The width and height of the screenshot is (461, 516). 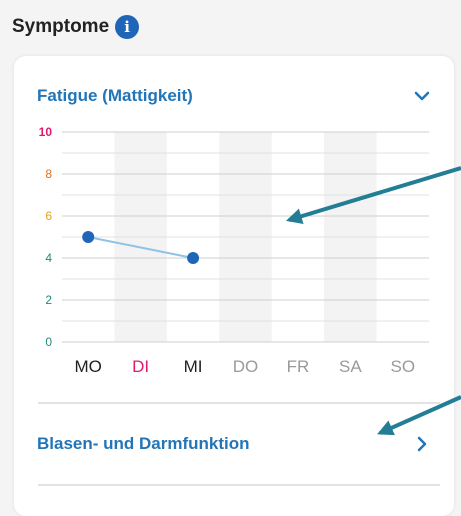 What do you see at coordinates (140, 366) in the screenshot?
I see `x-tick-label: DI` at bounding box center [140, 366].